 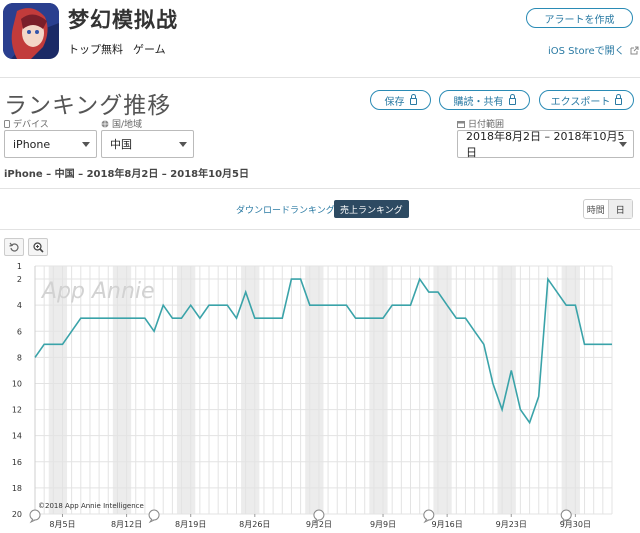 What do you see at coordinates (580, 102) in the screenshot?
I see `export-label: エクスポート` at bounding box center [580, 102].